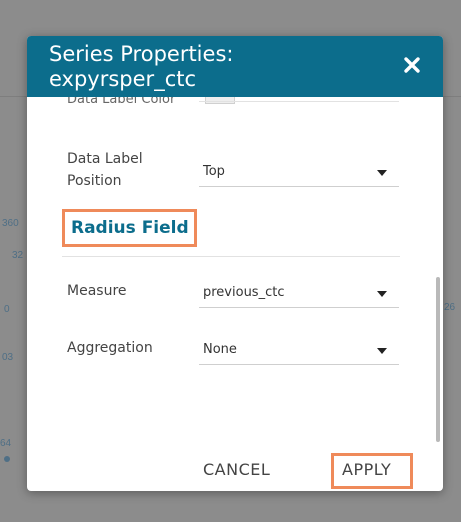  I want to click on measure-select: previous_ctc, so click(299, 293).